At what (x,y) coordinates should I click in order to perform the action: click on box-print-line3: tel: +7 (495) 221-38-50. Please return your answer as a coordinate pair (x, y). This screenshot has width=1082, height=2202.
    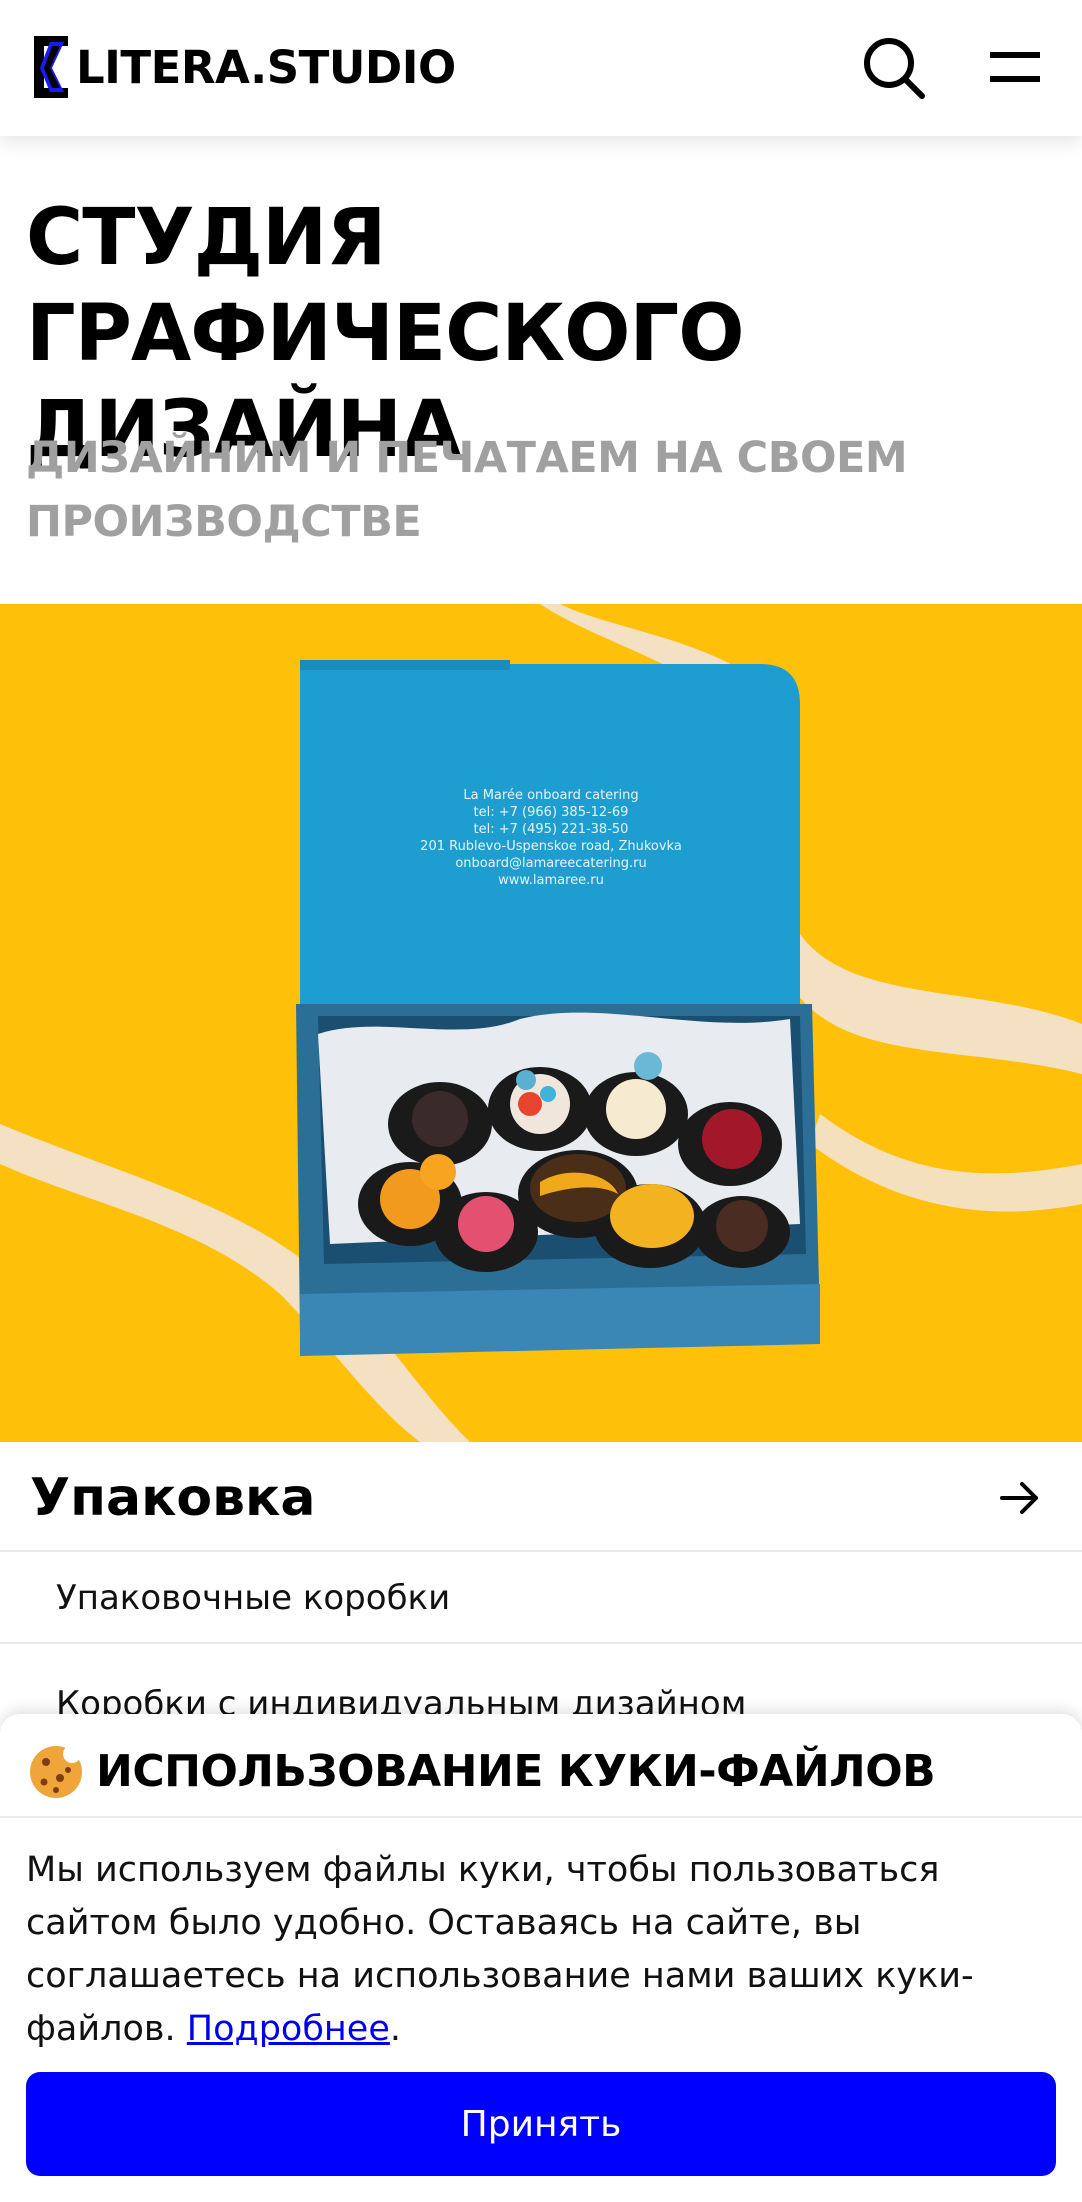
    Looking at the image, I should click on (551, 829).